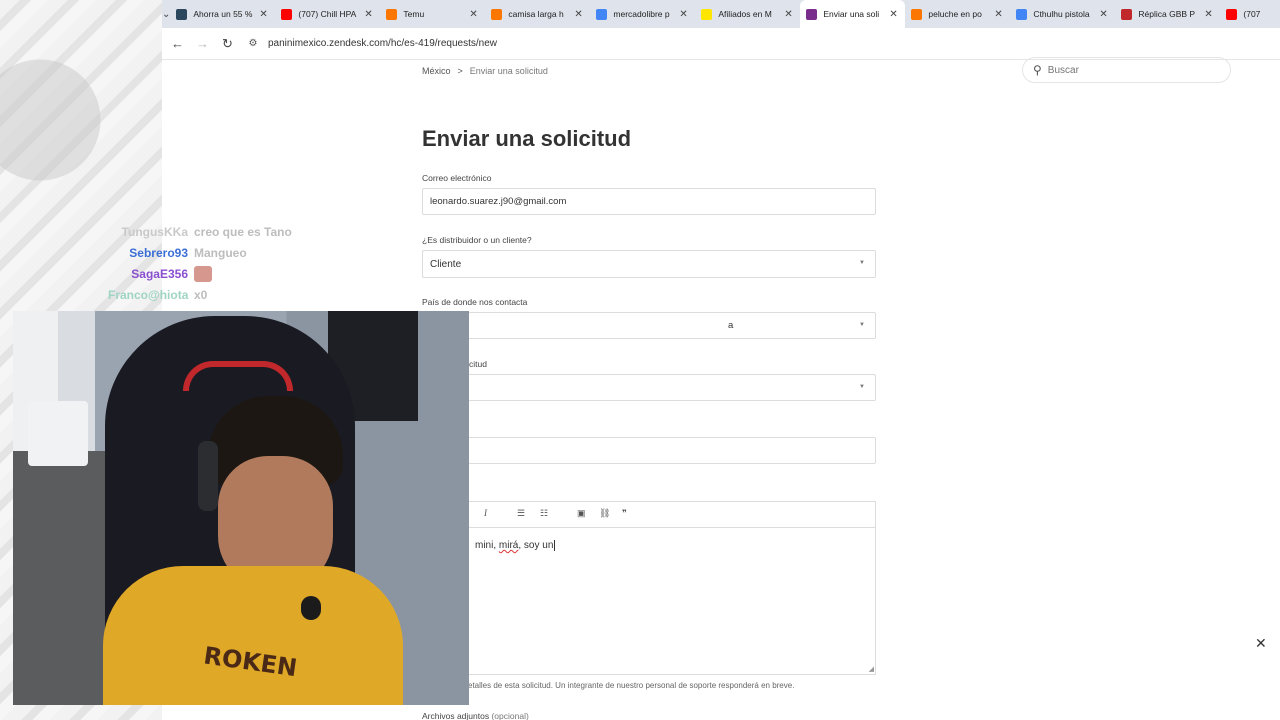 The image size is (1280, 720). I want to click on breadcrumb-home-link: México, so click(436, 71).